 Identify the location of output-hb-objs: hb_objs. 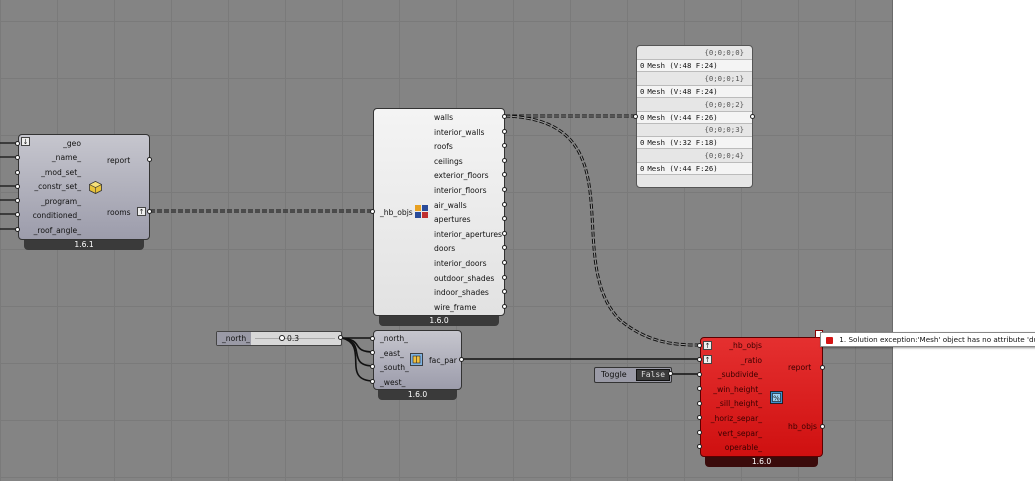
(802, 427).